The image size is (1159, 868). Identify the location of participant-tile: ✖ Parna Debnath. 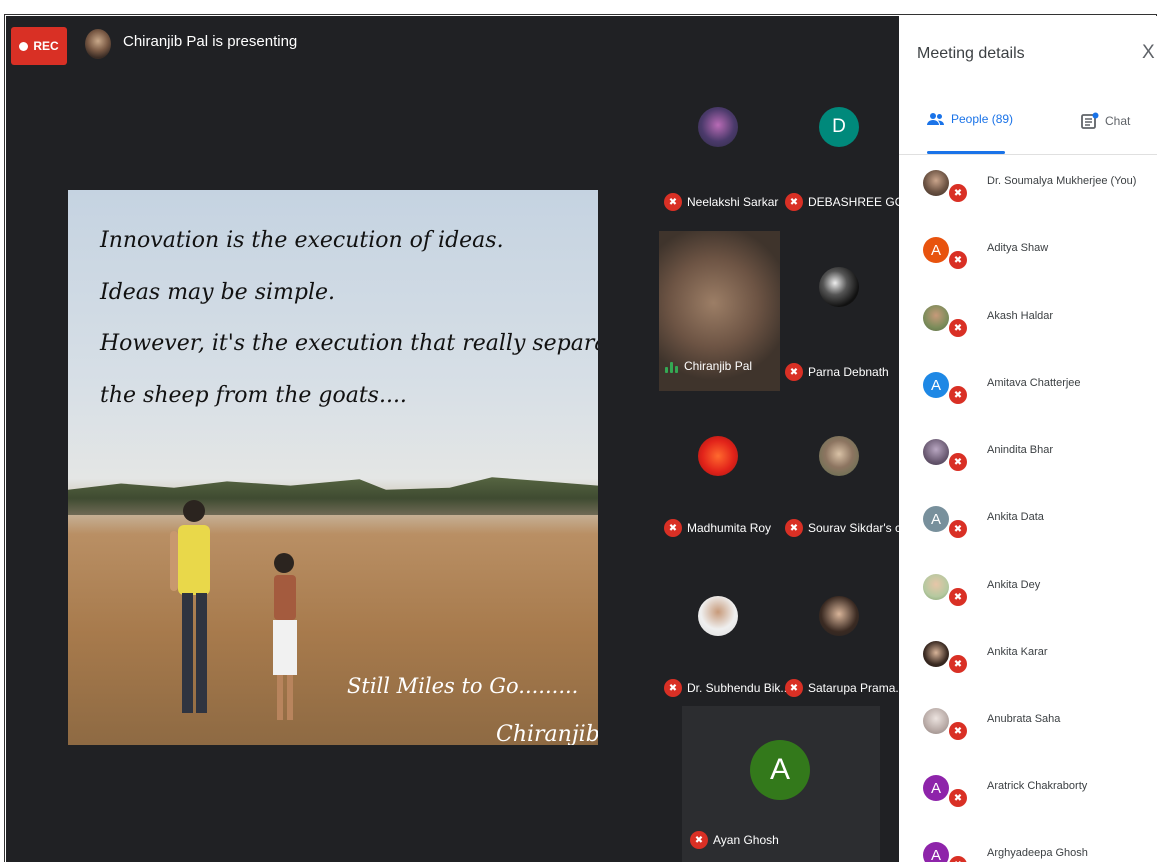
(839, 307).